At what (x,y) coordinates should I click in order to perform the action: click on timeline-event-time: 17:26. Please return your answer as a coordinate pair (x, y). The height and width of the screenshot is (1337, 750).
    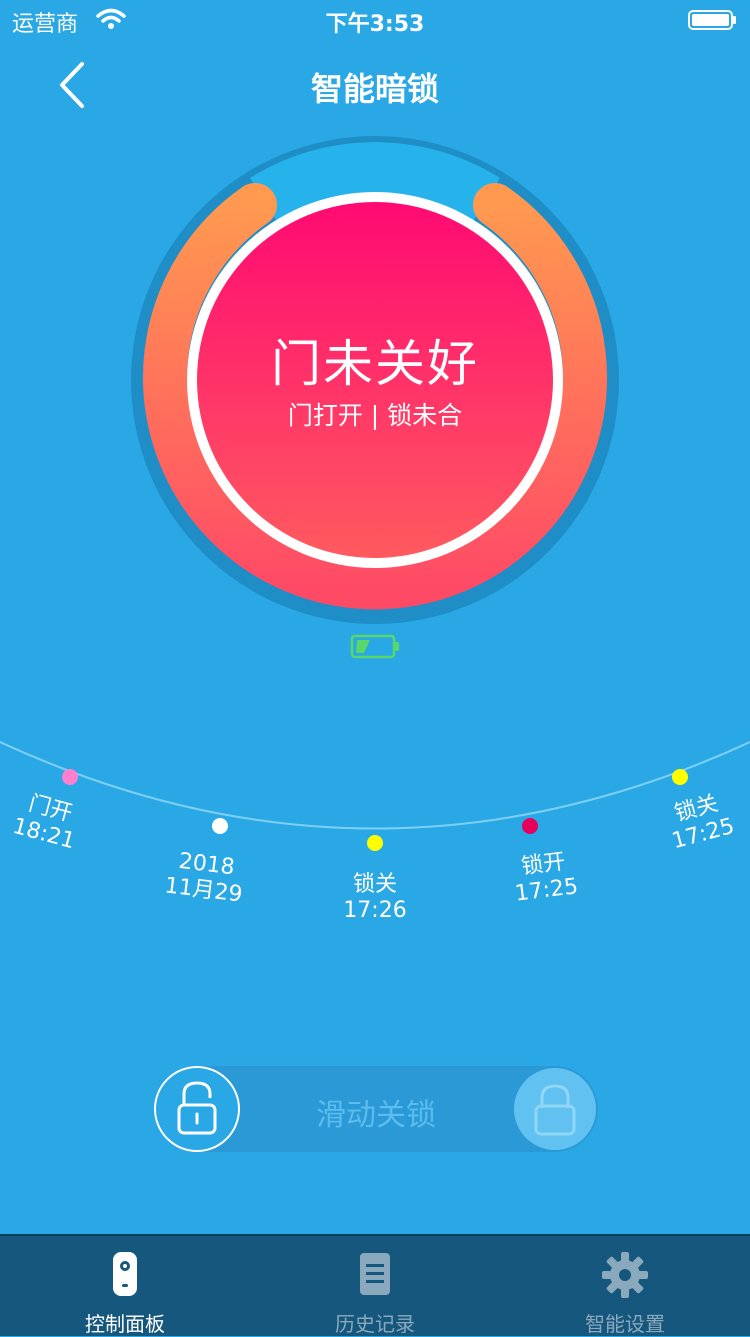
    Looking at the image, I should click on (375, 910).